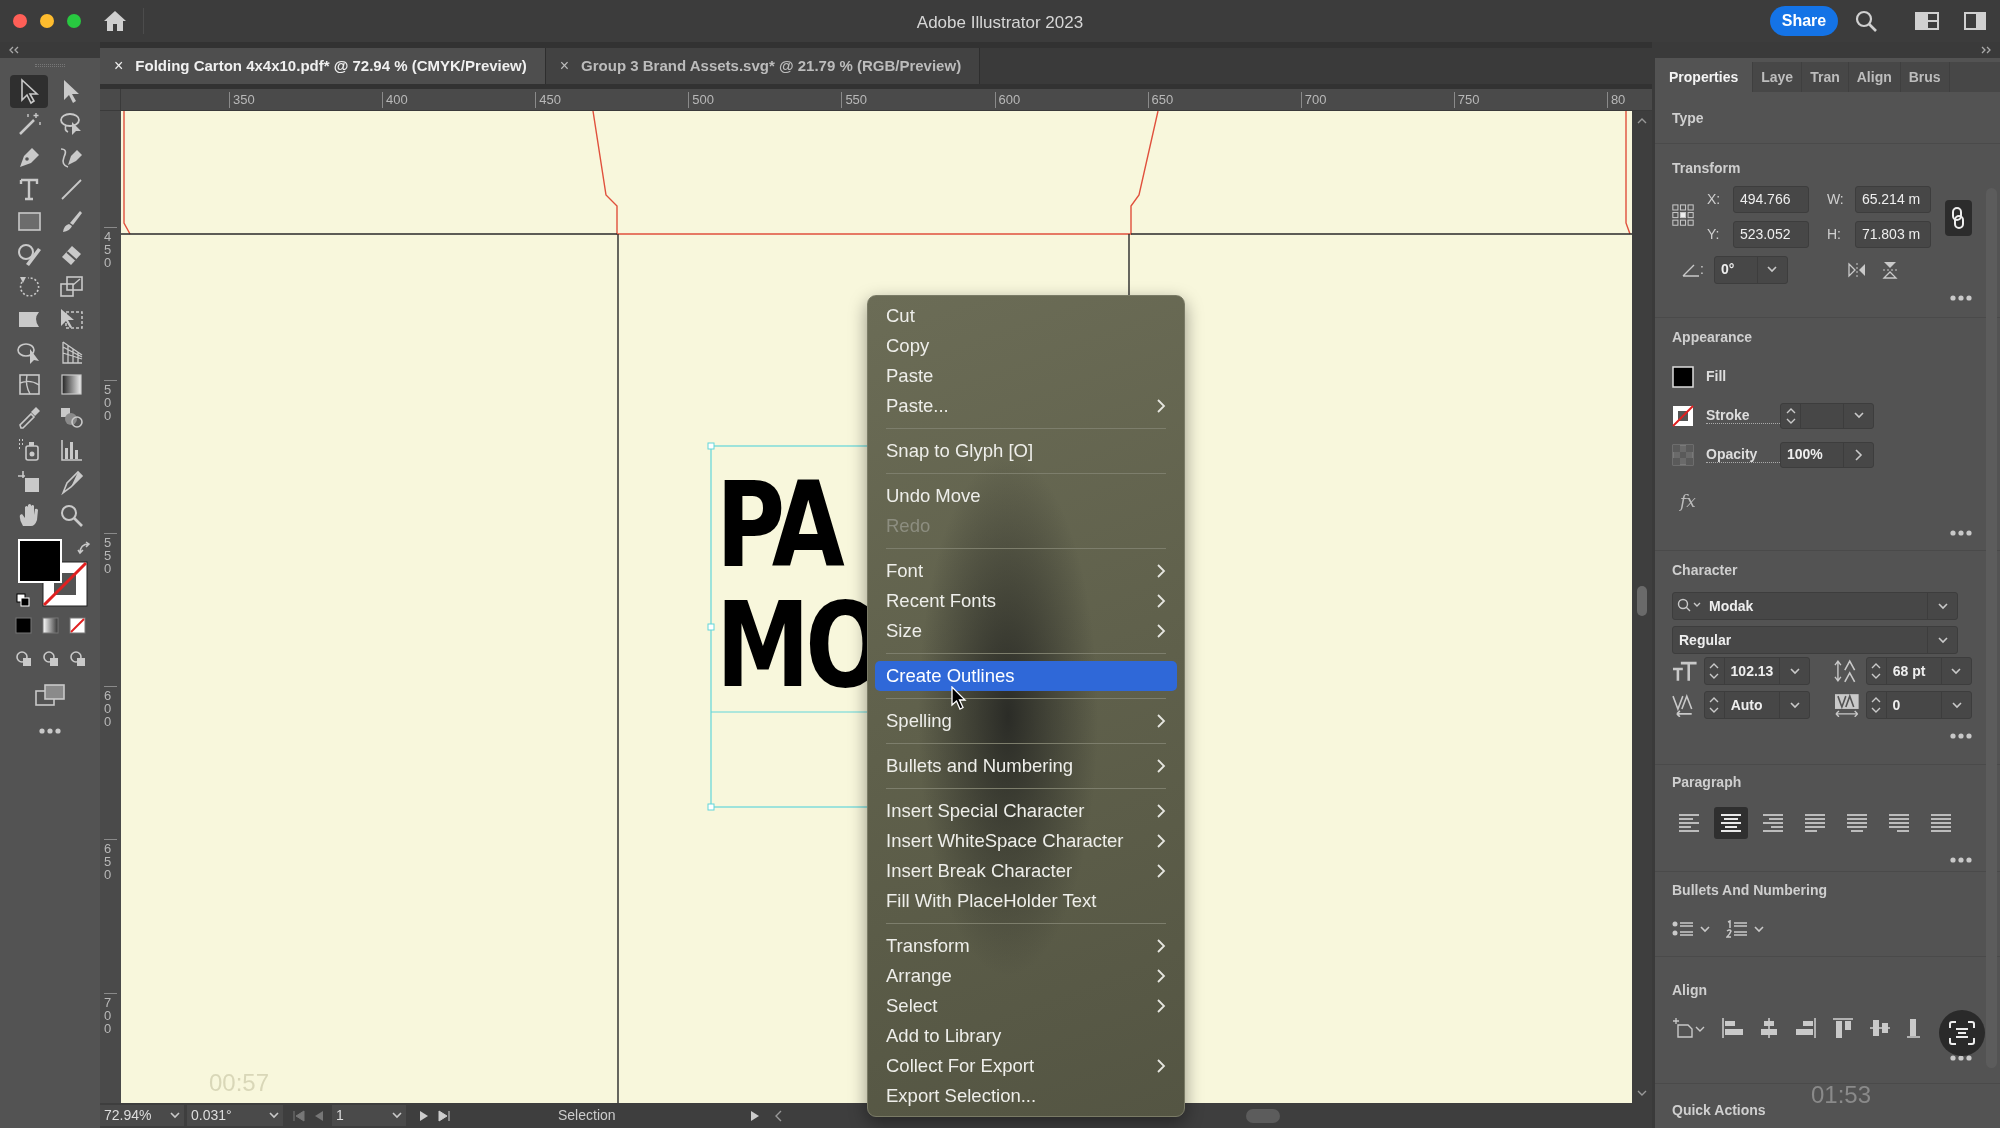  Describe the element at coordinates (1026, 496) in the screenshot. I see `menu-item: Undo Move` at that location.